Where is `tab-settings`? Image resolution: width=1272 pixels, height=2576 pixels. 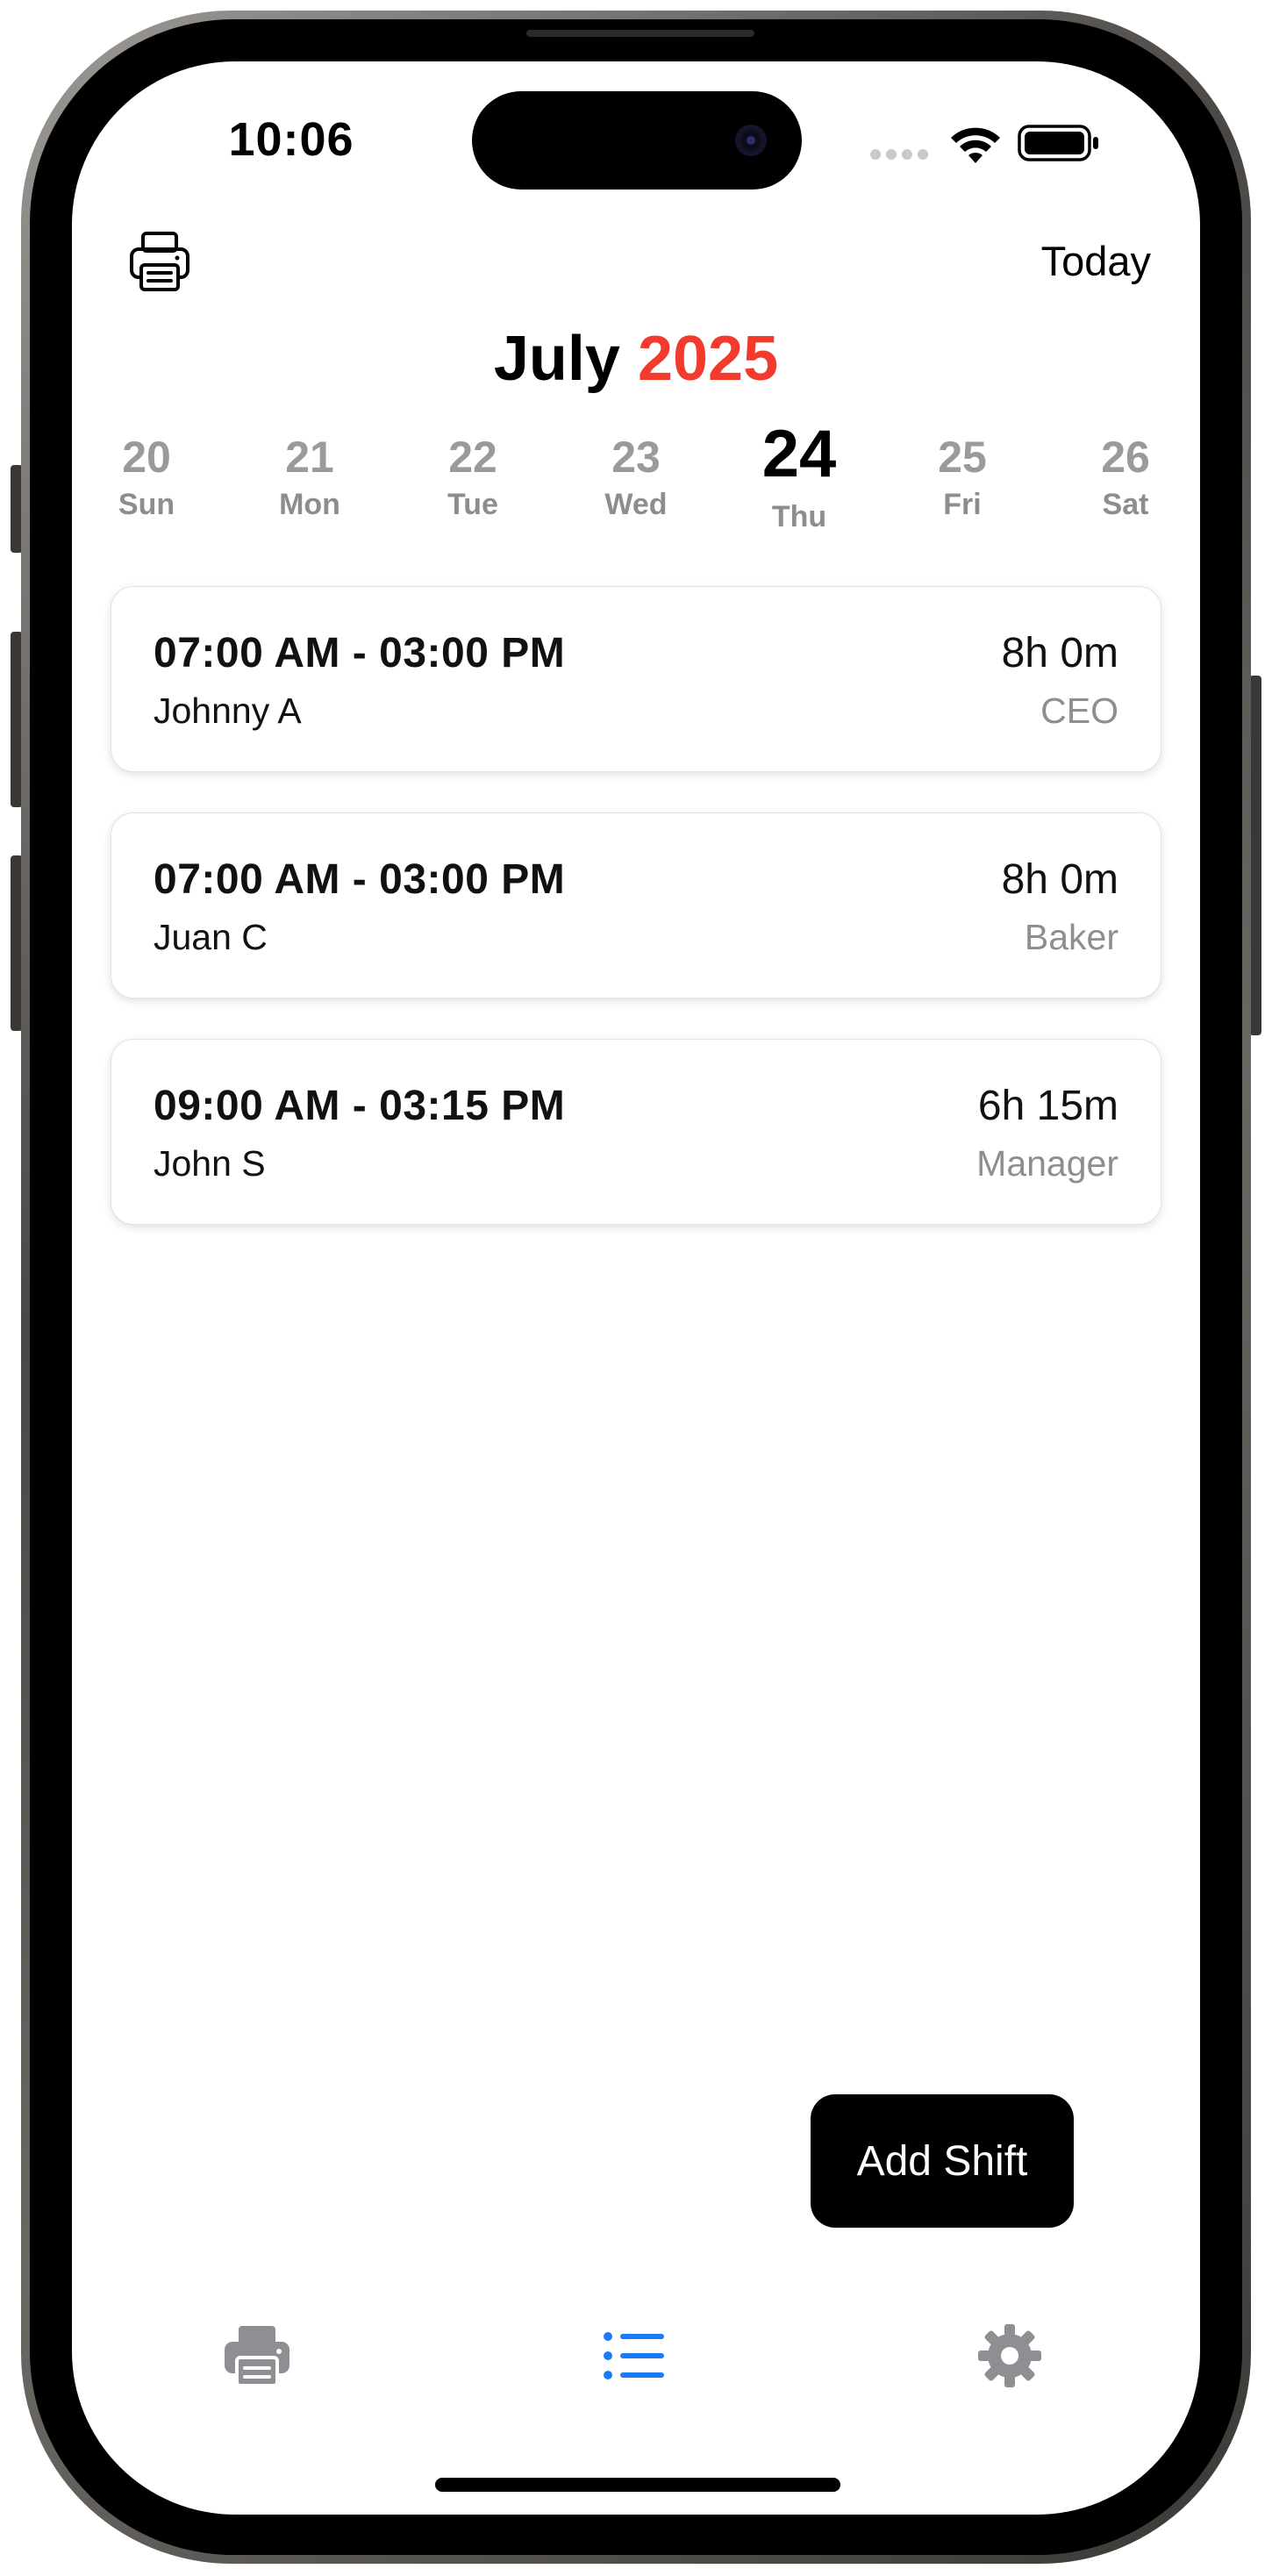
tab-settings is located at coordinates (1009, 2356).